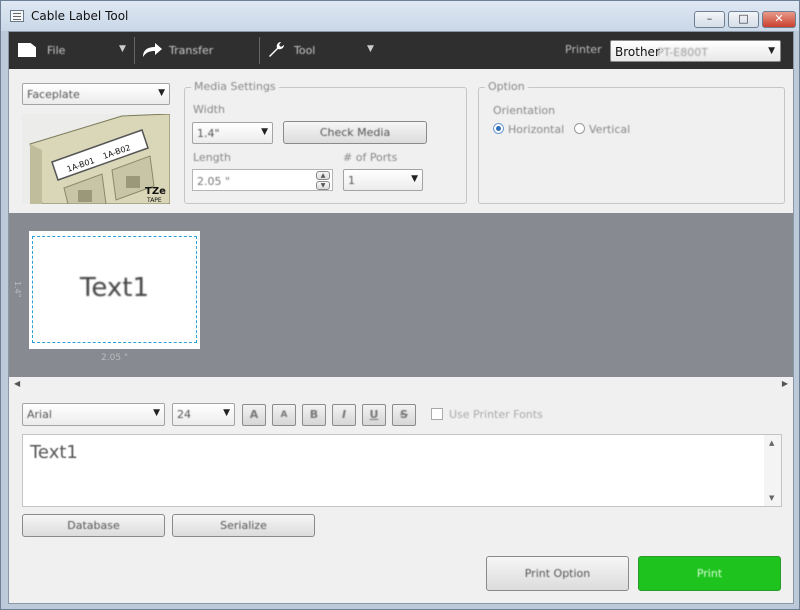 The height and width of the screenshot is (610, 800). What do you see at coordinates (232, 133) in the screenshot?
I see `width-select: 1.4" ▼` at bounding box center [232, 133].